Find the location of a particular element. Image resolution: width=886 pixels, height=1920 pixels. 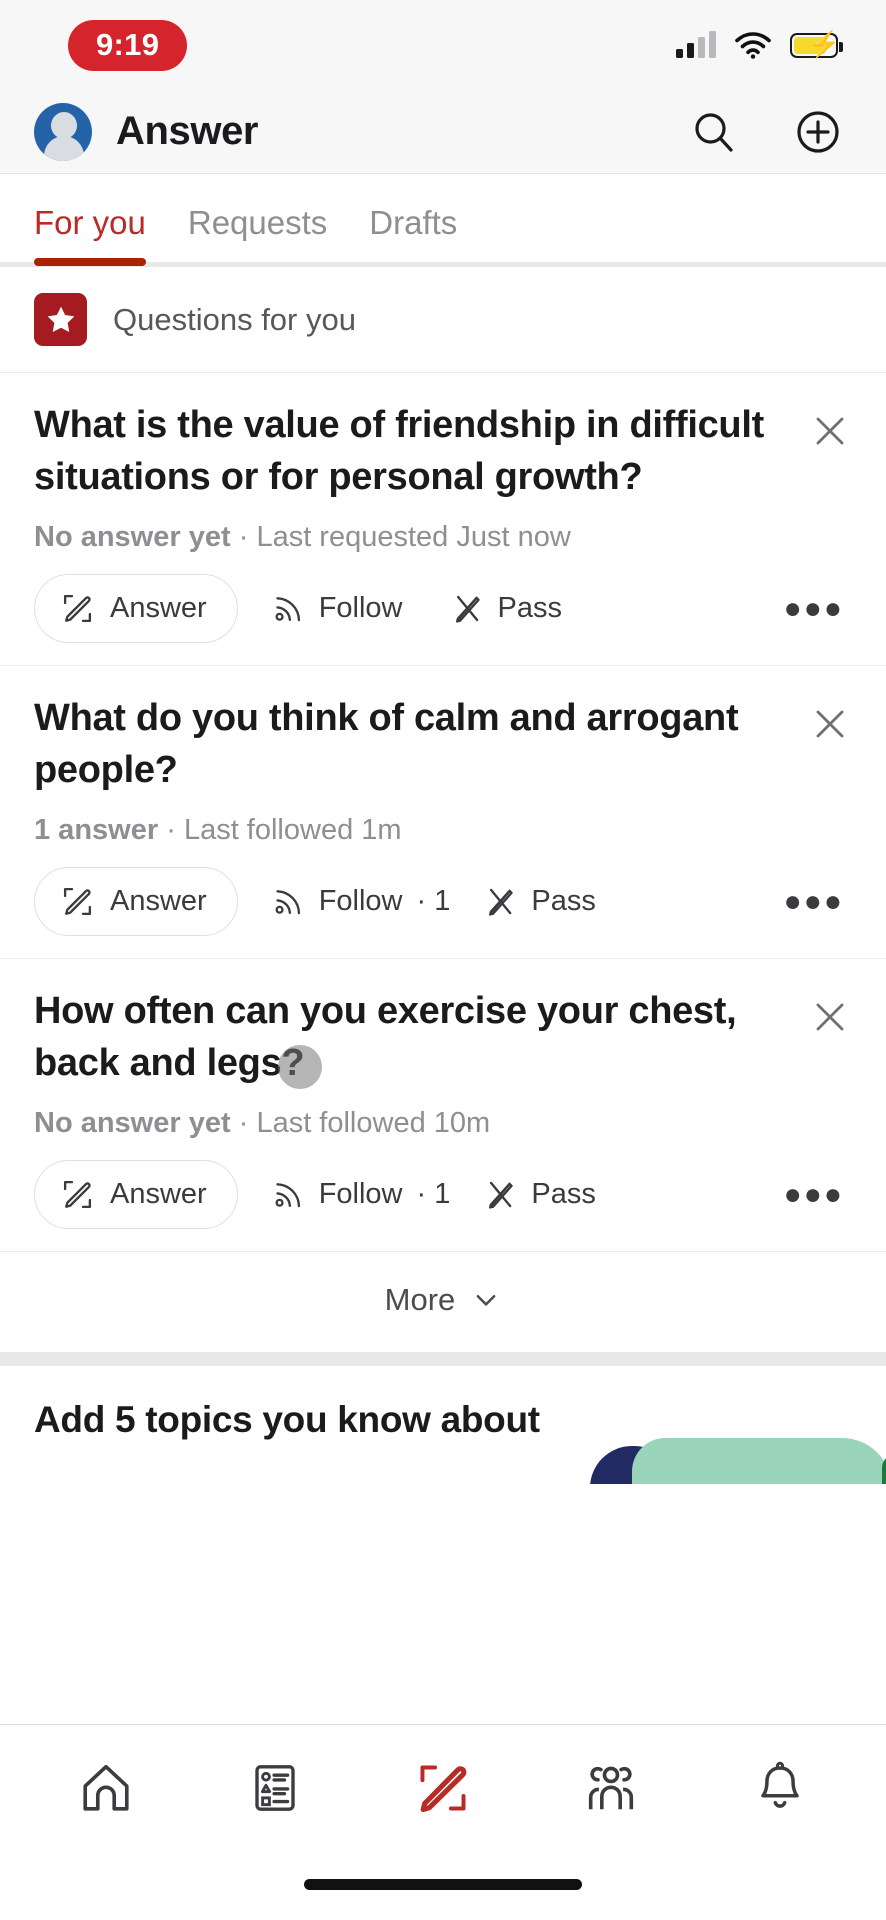

answer-status: 1 answer is located at coordinates (96, 830).